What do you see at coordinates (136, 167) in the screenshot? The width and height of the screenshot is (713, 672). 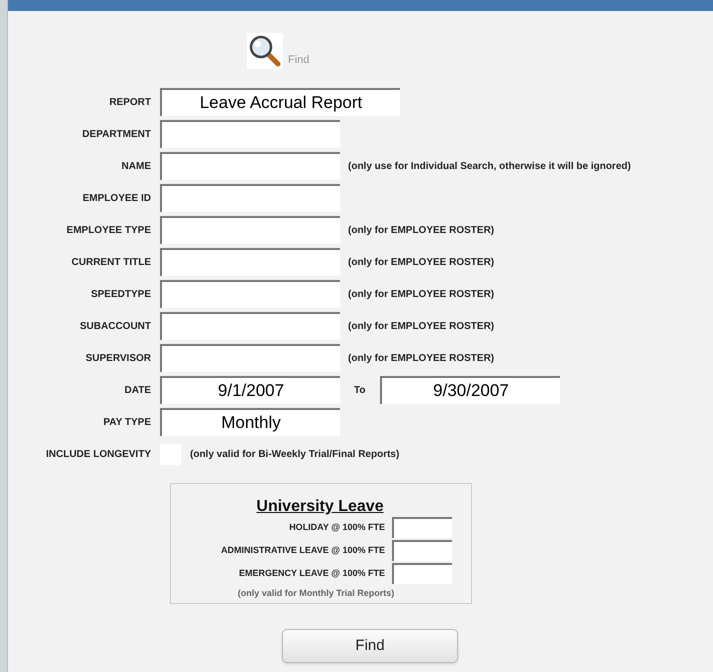 I see `field-label: NAME` at bounding box center [136, 167].